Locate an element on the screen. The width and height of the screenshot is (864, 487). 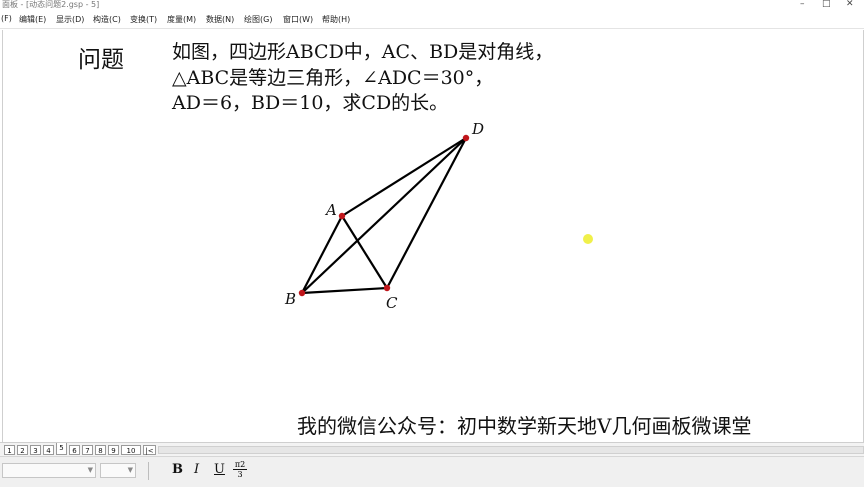
label-b: B is located at coordinates (290, 299).